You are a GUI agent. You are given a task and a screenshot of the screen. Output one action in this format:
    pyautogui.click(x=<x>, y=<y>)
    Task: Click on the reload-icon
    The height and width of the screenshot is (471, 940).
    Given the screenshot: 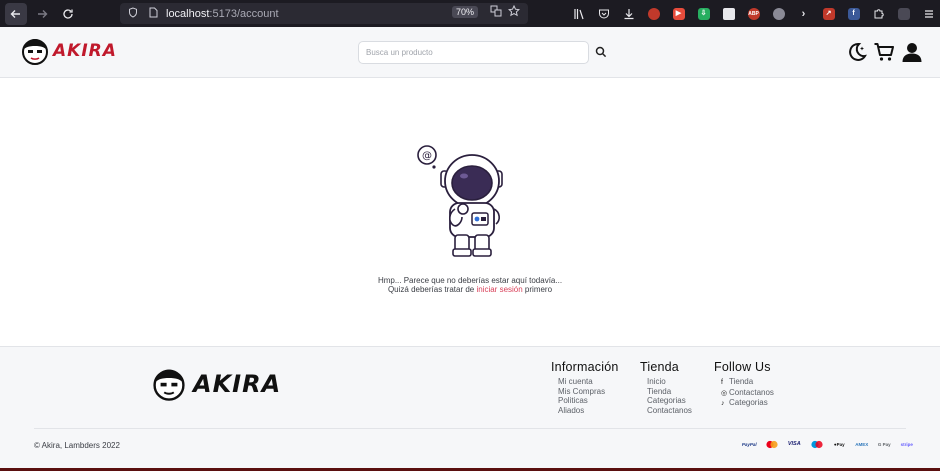 What is the action you would take?
    pyautogui.click(x=68, y=13)
    